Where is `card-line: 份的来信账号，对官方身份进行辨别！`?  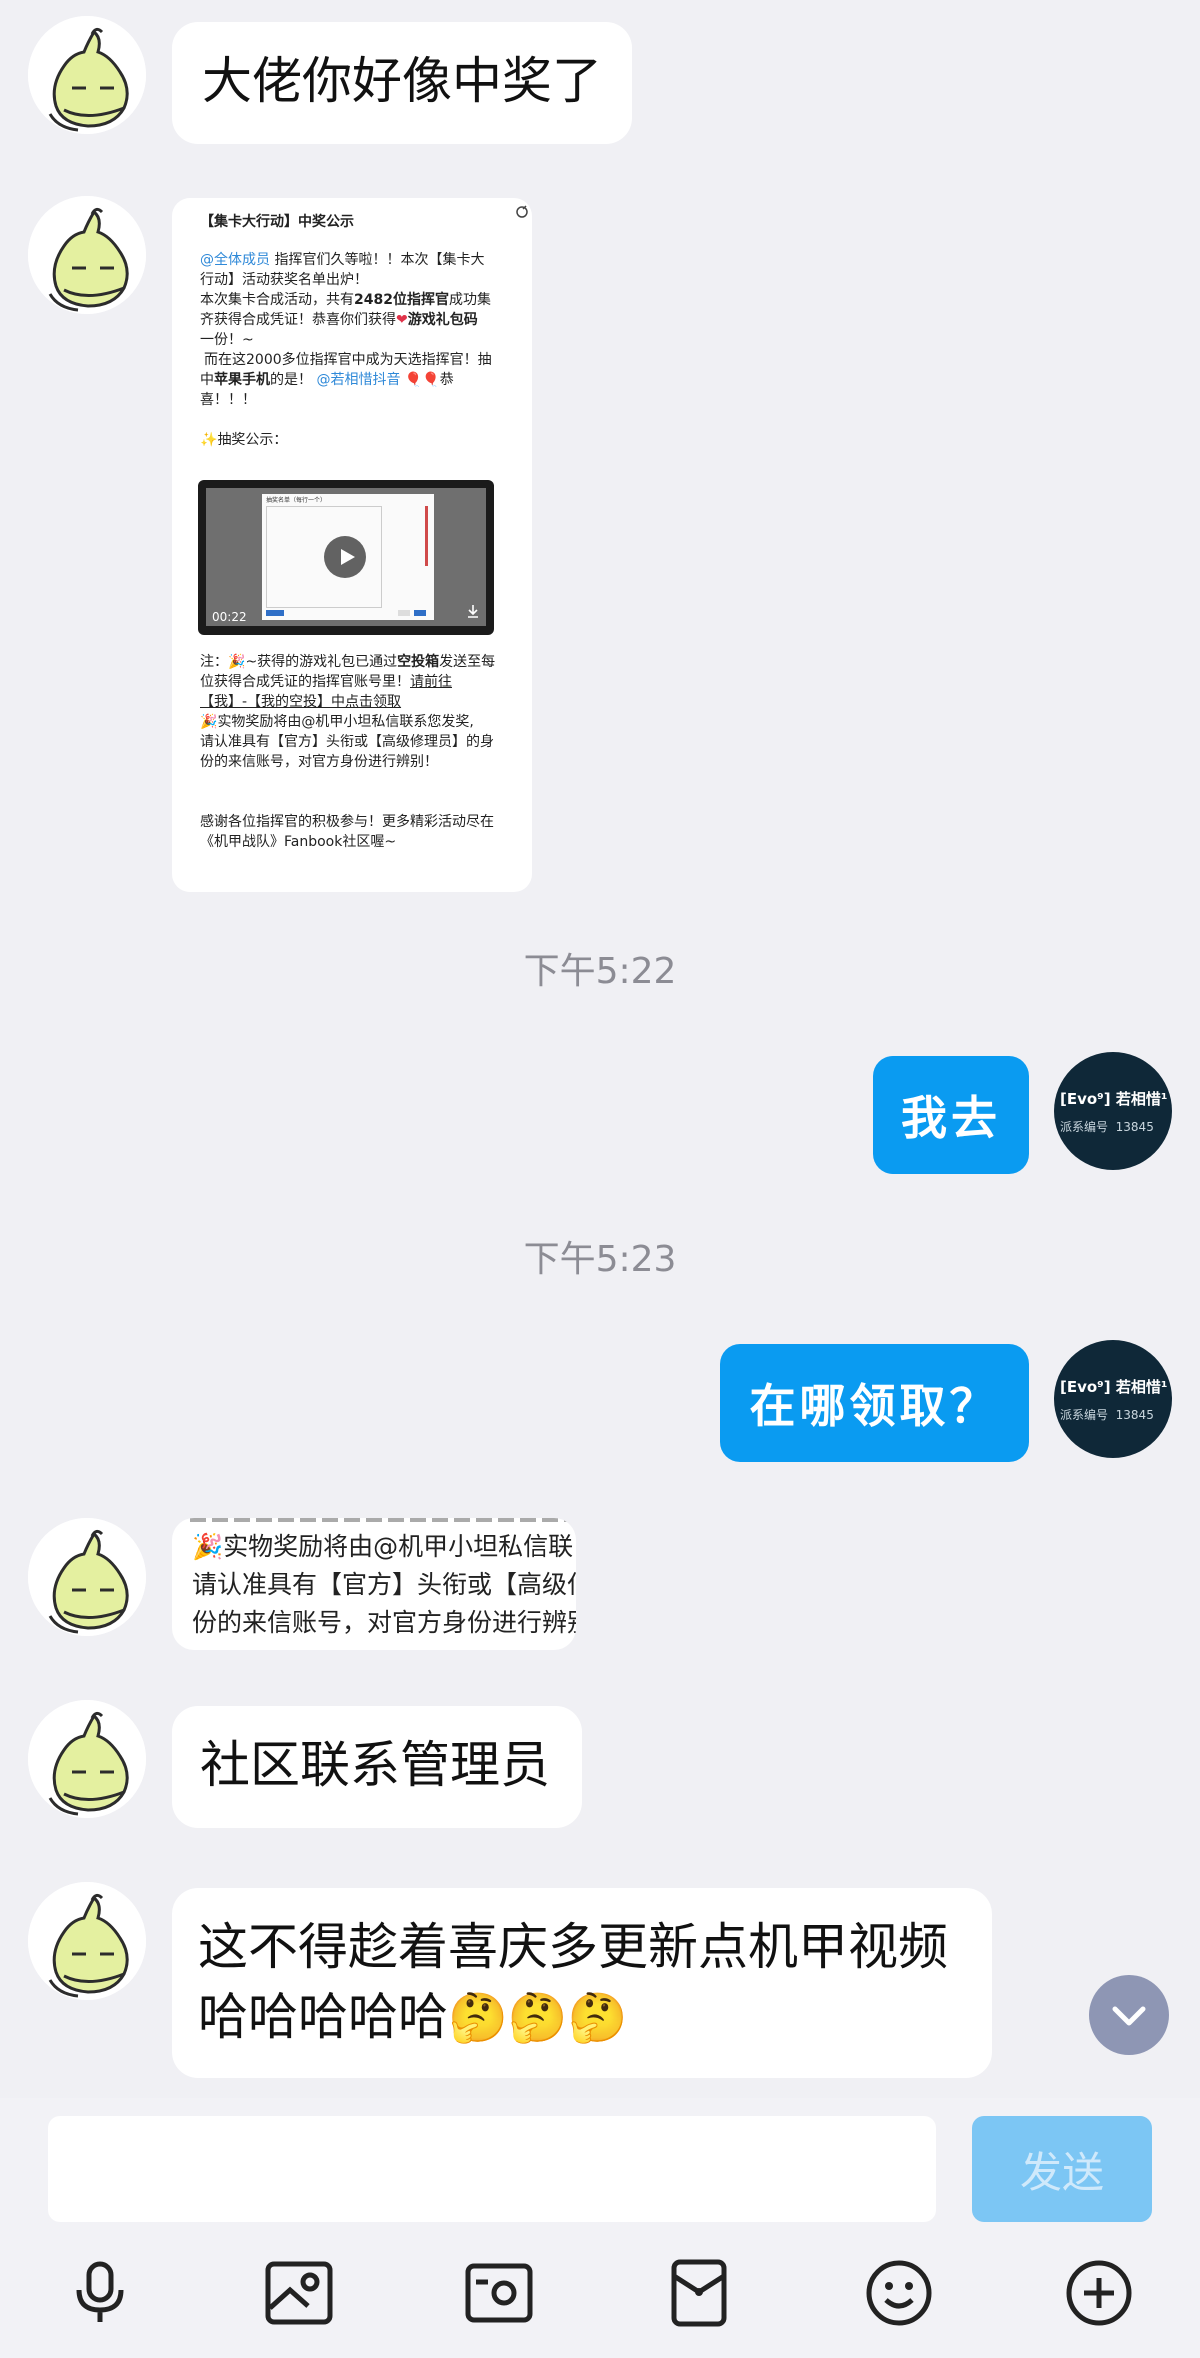
card-line: 份的来信账号，对官方身份进行辨别！ is located at coordinates (319, 762).